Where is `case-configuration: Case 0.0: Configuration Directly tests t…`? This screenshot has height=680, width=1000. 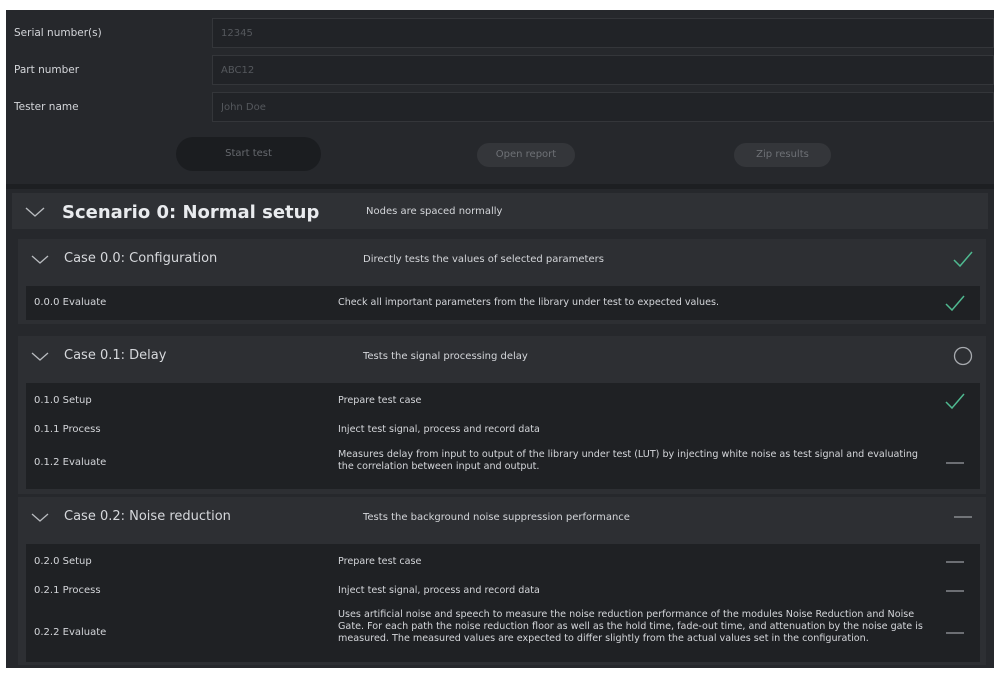
case-configuration: Case 0.0: Configuration Directly tests t… is located at coordinates (502, 281).